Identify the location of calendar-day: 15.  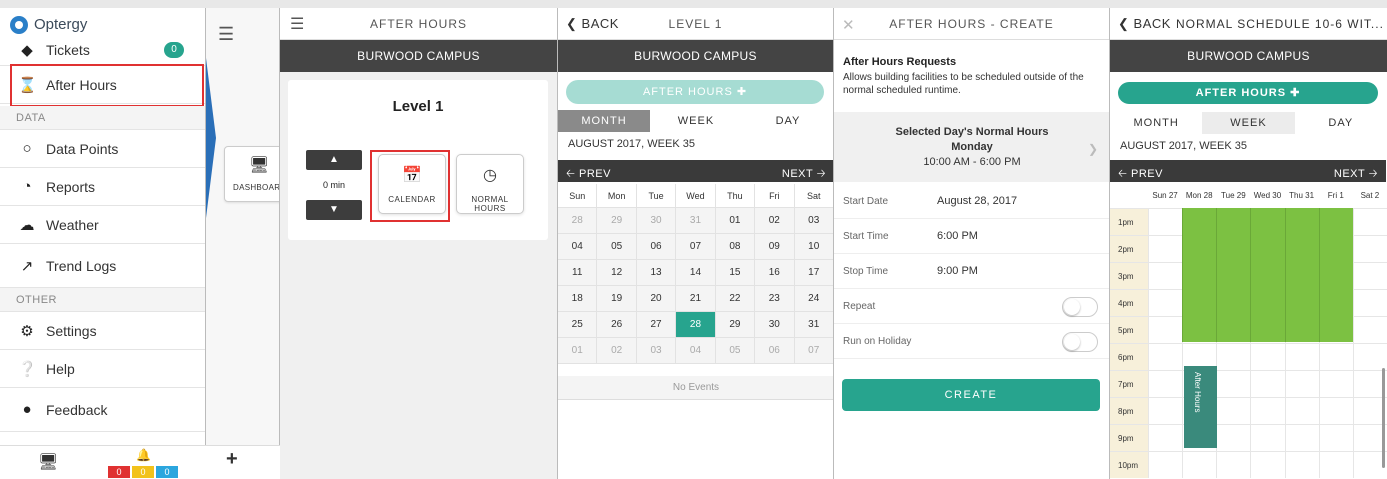
(735, 272).